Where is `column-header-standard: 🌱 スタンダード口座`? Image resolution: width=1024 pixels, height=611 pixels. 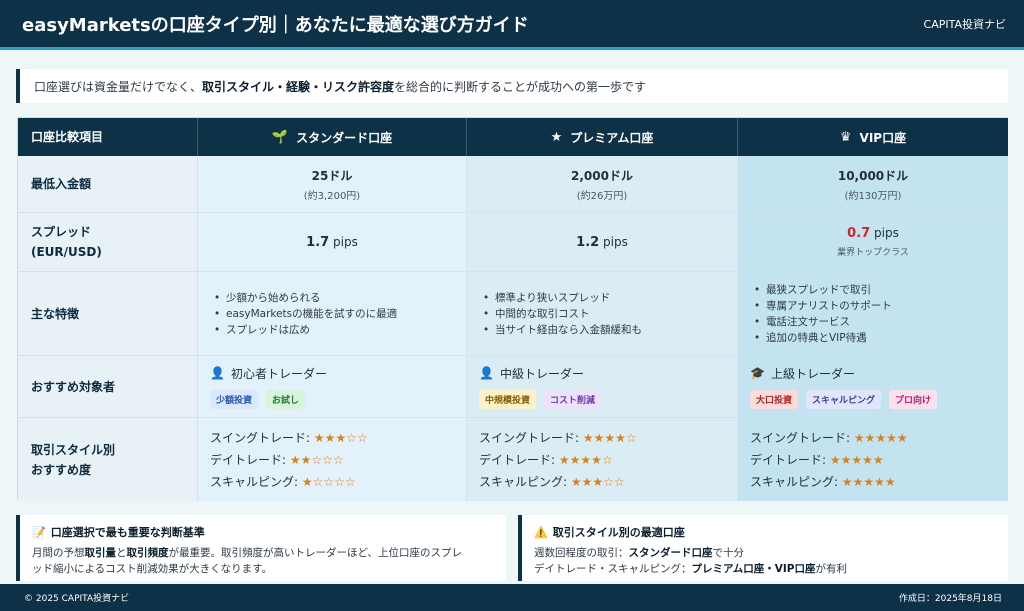 column-header-standard: 🌱 スタンダード口座 is located at coordinates (332, 137).